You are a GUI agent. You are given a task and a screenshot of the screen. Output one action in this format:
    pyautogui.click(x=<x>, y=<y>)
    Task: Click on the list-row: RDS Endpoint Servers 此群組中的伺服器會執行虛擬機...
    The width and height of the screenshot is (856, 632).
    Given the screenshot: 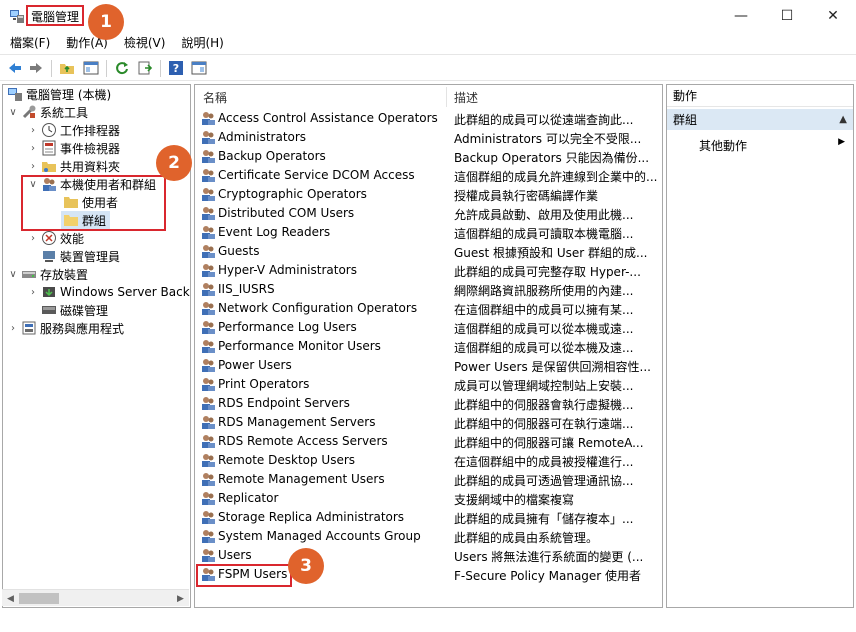 What is the action you would take?
    pyautogui.click(x=428, y=403)
    